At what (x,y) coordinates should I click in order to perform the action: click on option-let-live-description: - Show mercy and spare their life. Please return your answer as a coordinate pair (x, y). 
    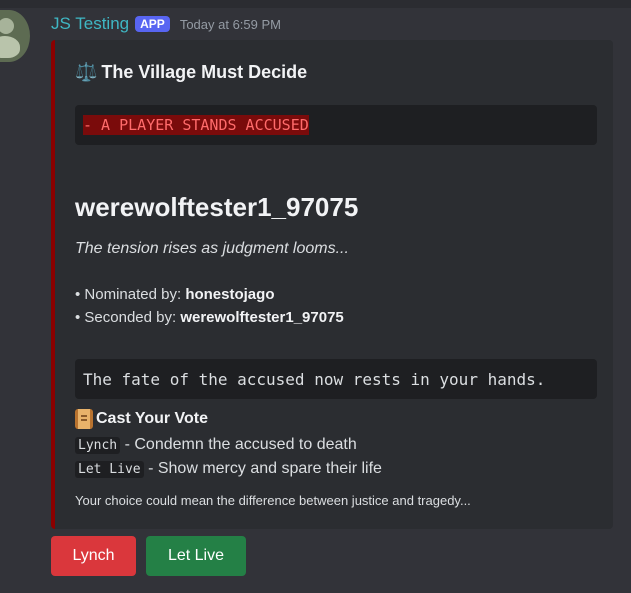
    Looking at the image, I should click on (265, 468).